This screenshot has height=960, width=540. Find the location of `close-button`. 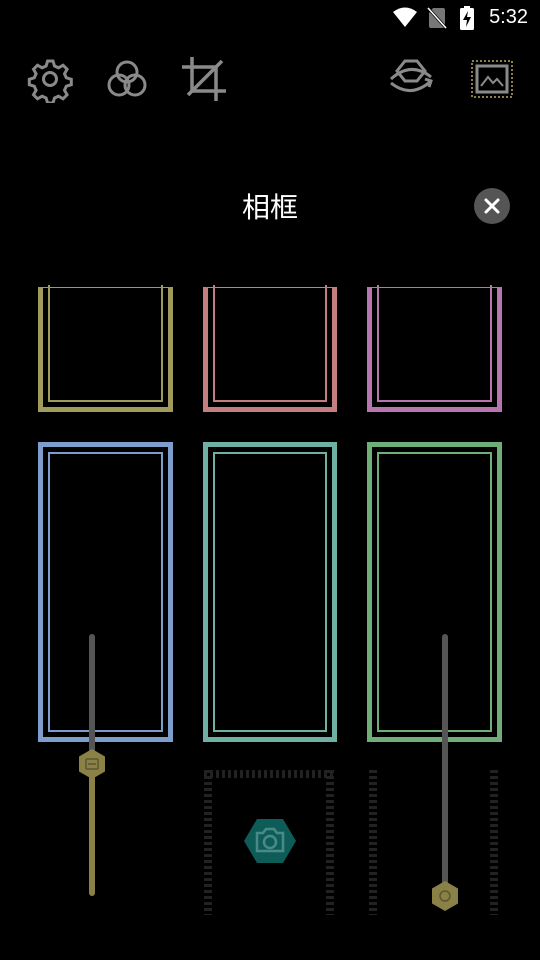

close-button is located at coordinates (492, 206).